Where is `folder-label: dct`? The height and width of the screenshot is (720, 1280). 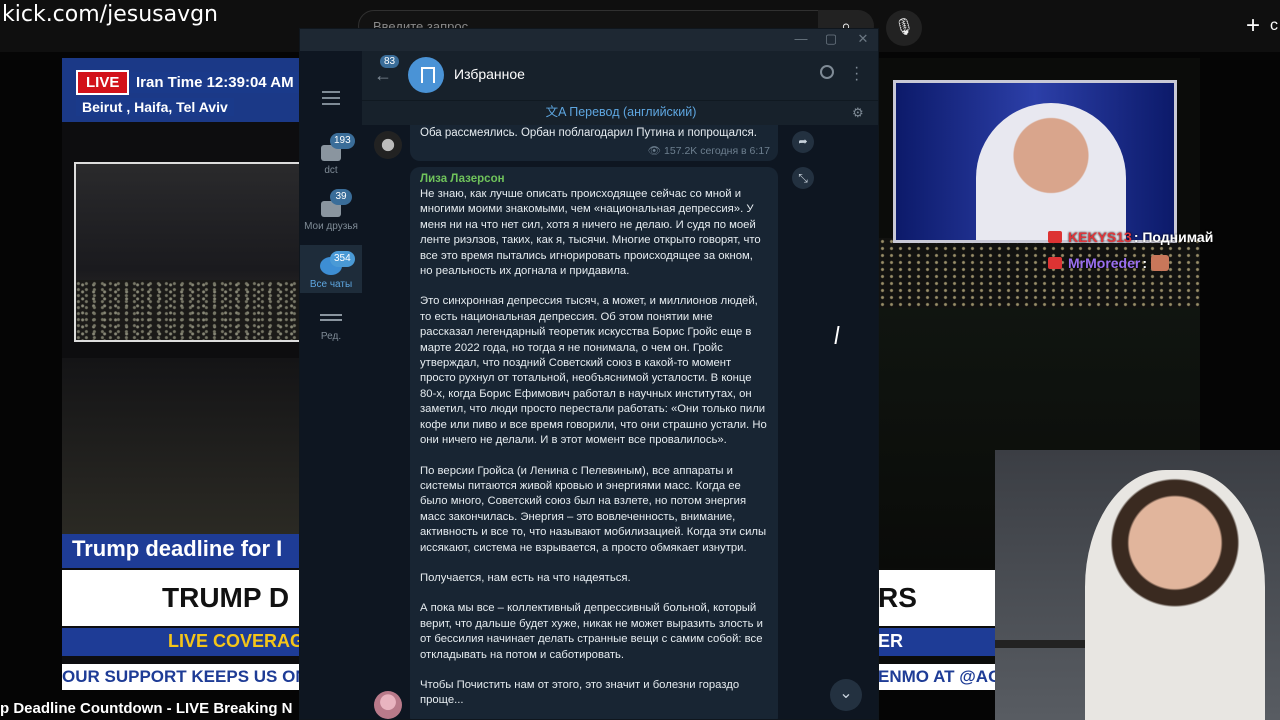 folder-label: dct is located at coordinates (331, 170).